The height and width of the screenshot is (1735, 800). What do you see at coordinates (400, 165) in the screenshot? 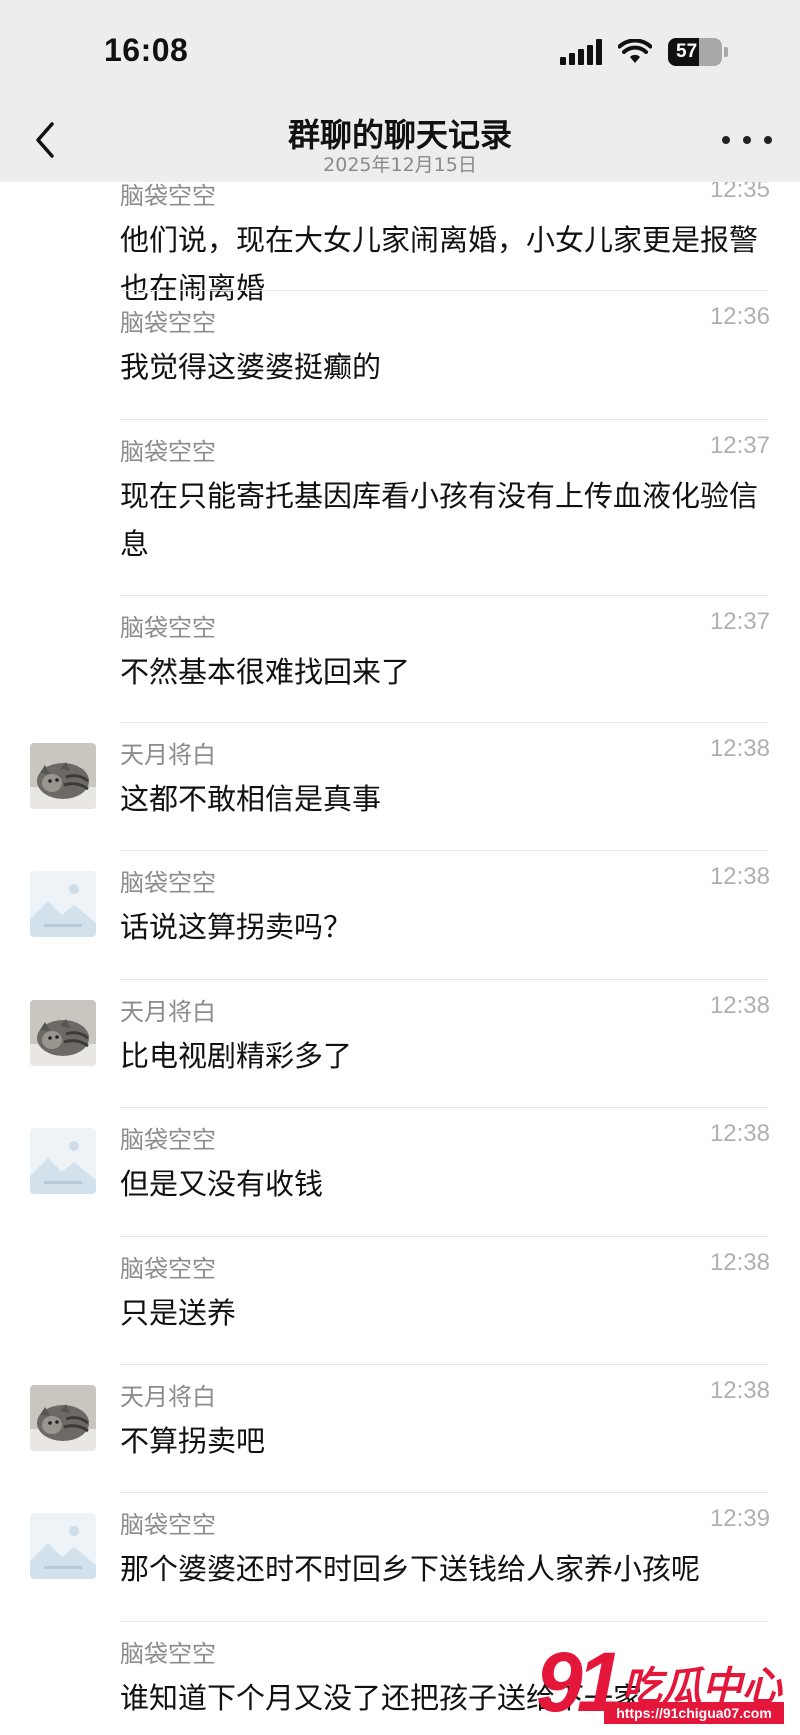
I see `chat-date: 2025年12月15日` at bounding box center [400, 165].